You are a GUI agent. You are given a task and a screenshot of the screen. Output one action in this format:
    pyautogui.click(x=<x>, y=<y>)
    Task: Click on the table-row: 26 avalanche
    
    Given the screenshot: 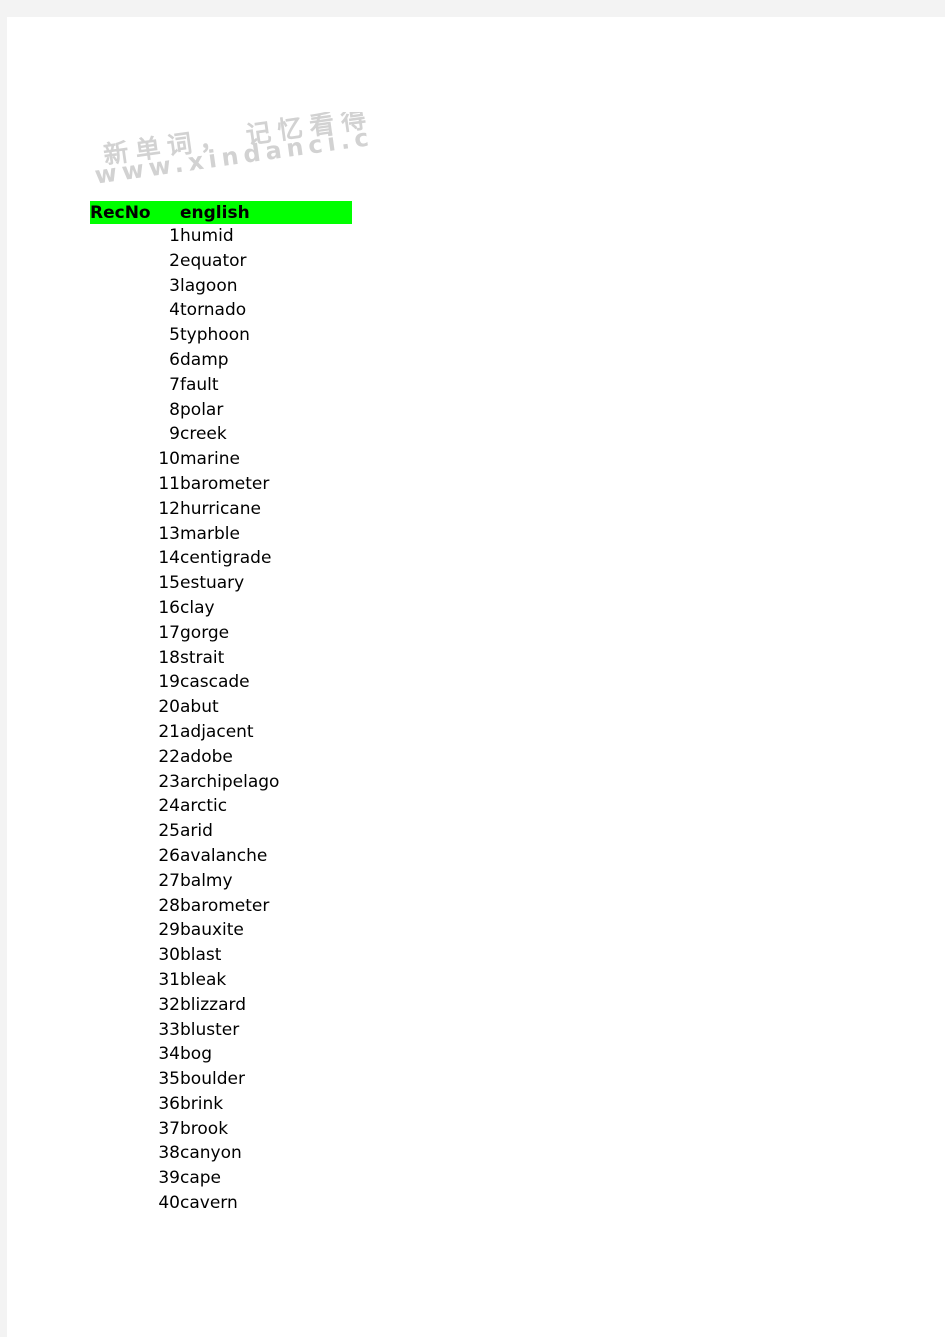 What is the action you would take?
    pyautogui.click(x=221, y=856)
    